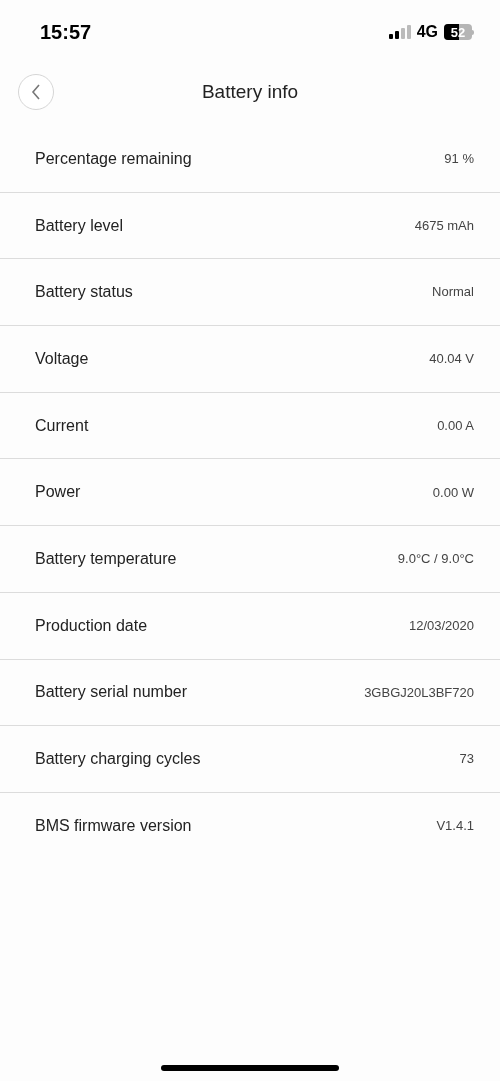  What do you see at coordinates (466, 759) in the screenshot?
I see `row-value: 73` at bounding box center [466, 759].